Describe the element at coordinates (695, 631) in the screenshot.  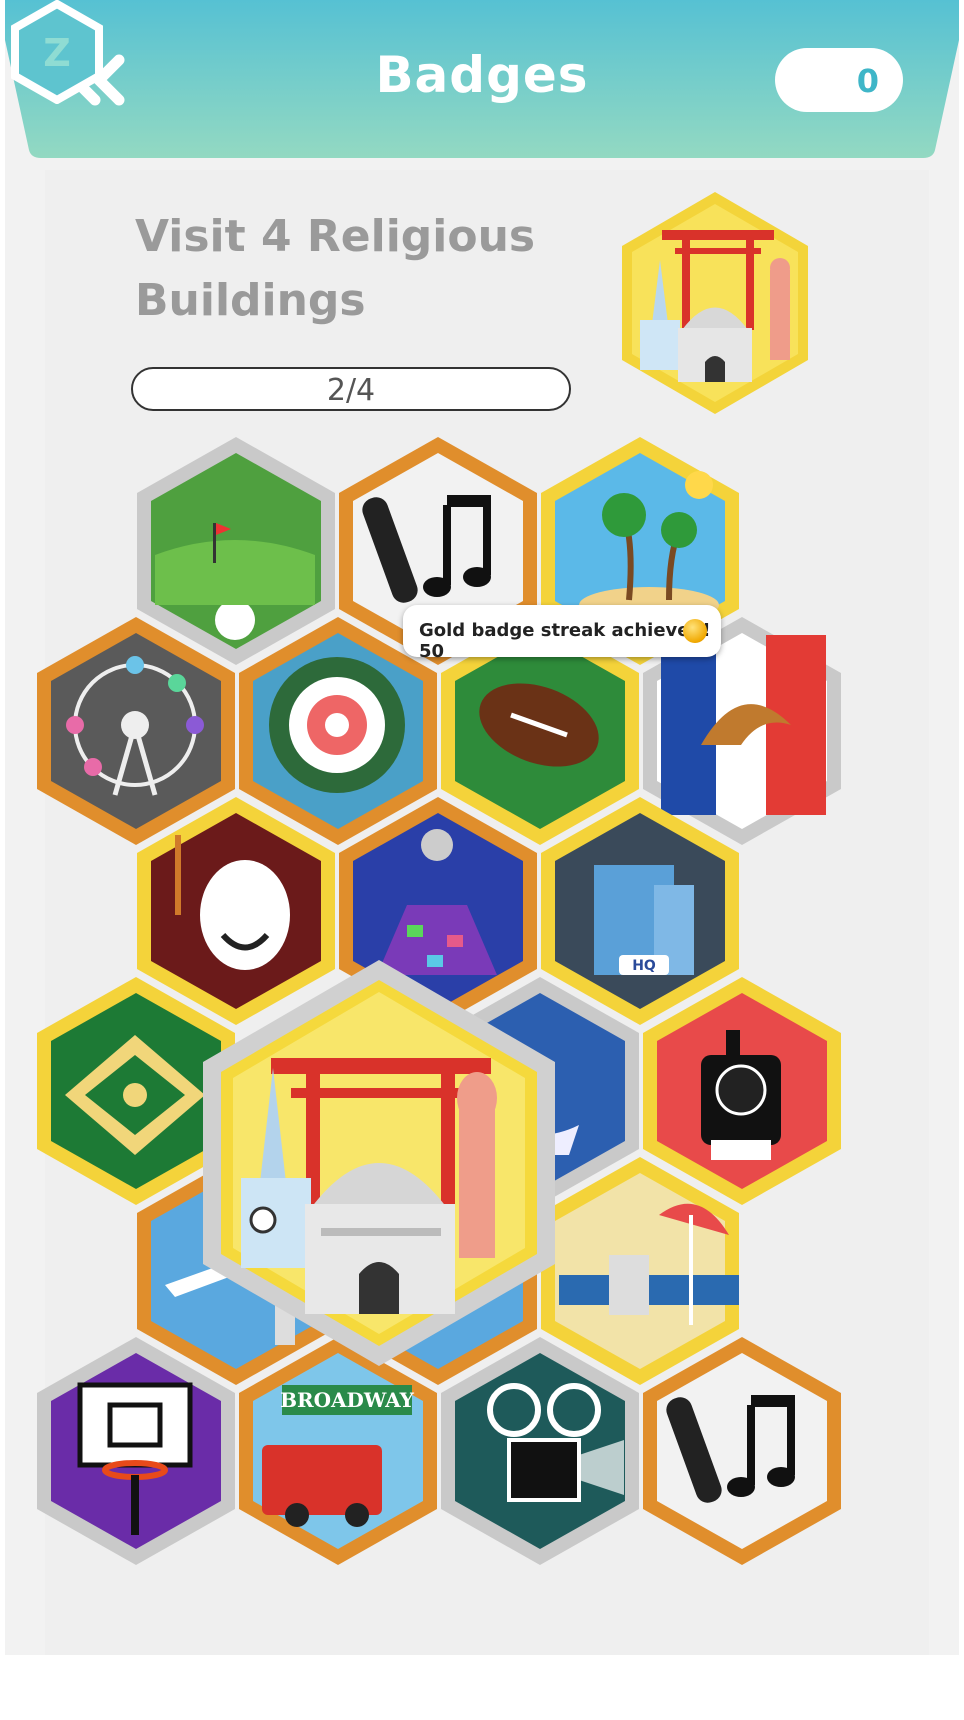
I see `gold-coin-icon` at that location.